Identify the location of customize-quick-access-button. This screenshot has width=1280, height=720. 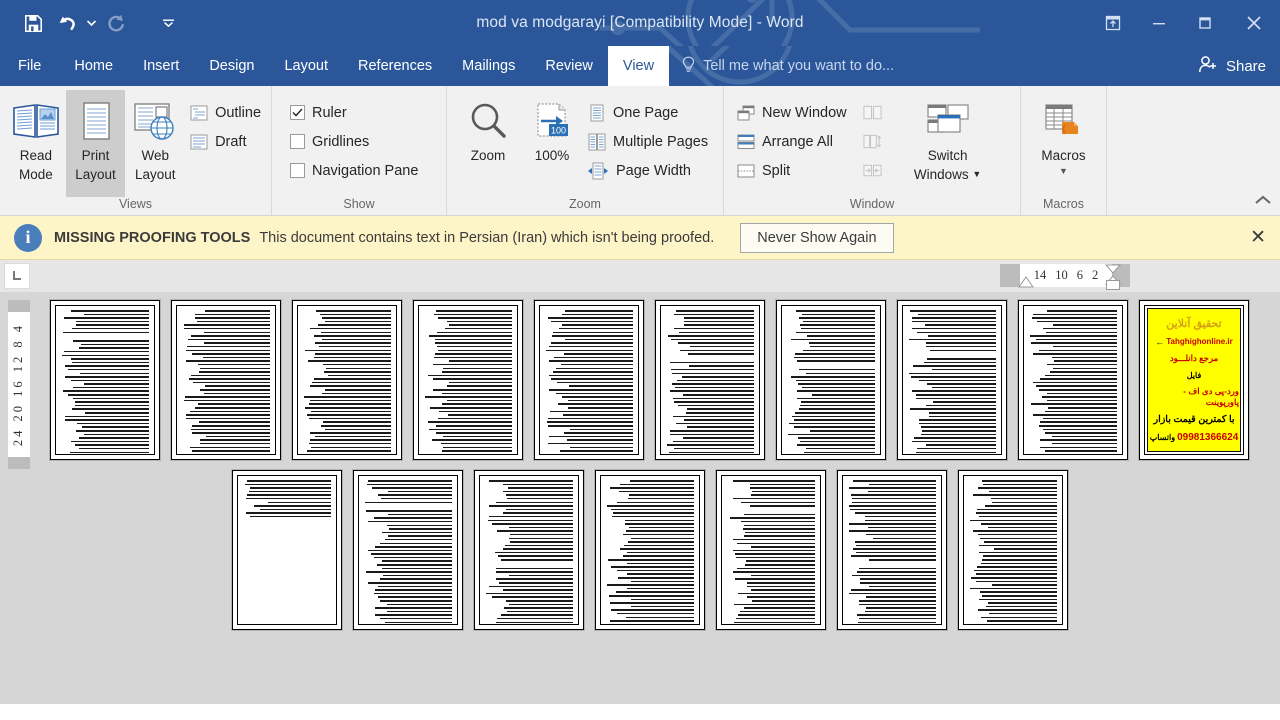
(168, 23).